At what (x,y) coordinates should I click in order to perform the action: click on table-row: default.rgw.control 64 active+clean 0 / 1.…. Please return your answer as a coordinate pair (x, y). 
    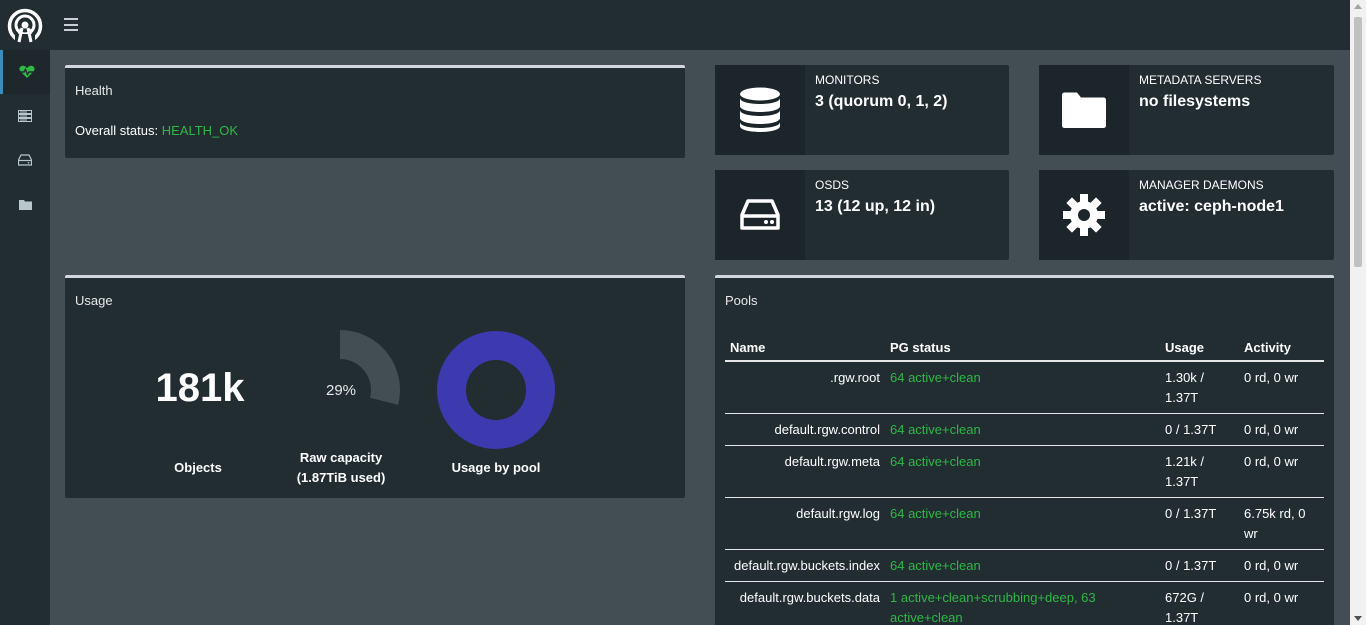
    Looking at the image, I should click on (1024, 429).